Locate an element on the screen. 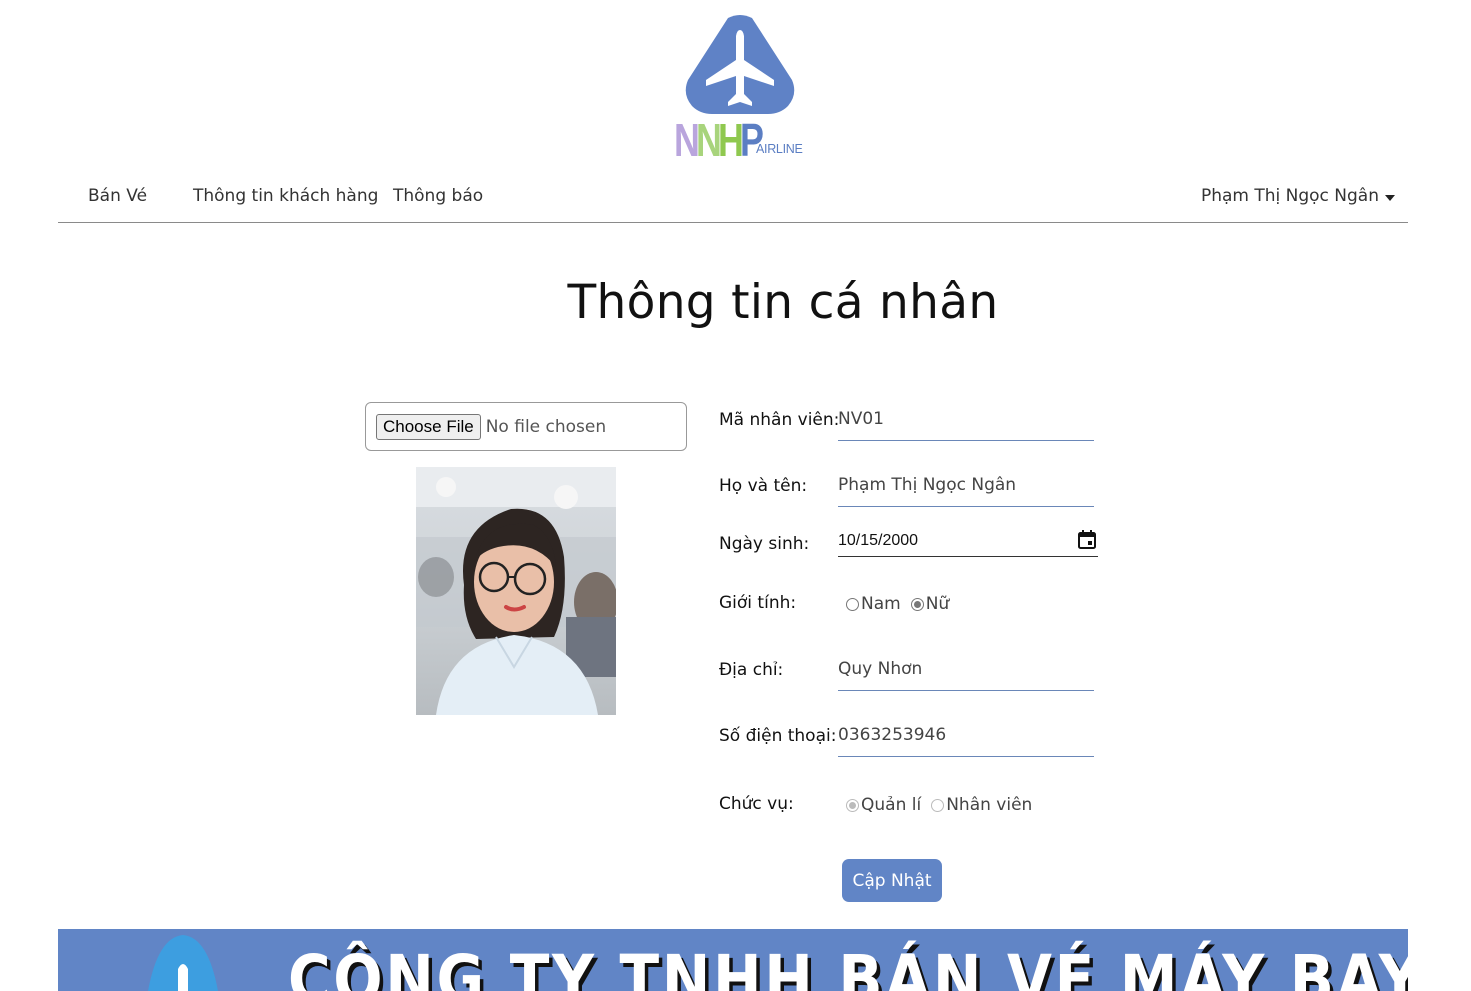 The image size is (1471, 991). gender-label: Giới tính: is located at coordinates (758, 603).